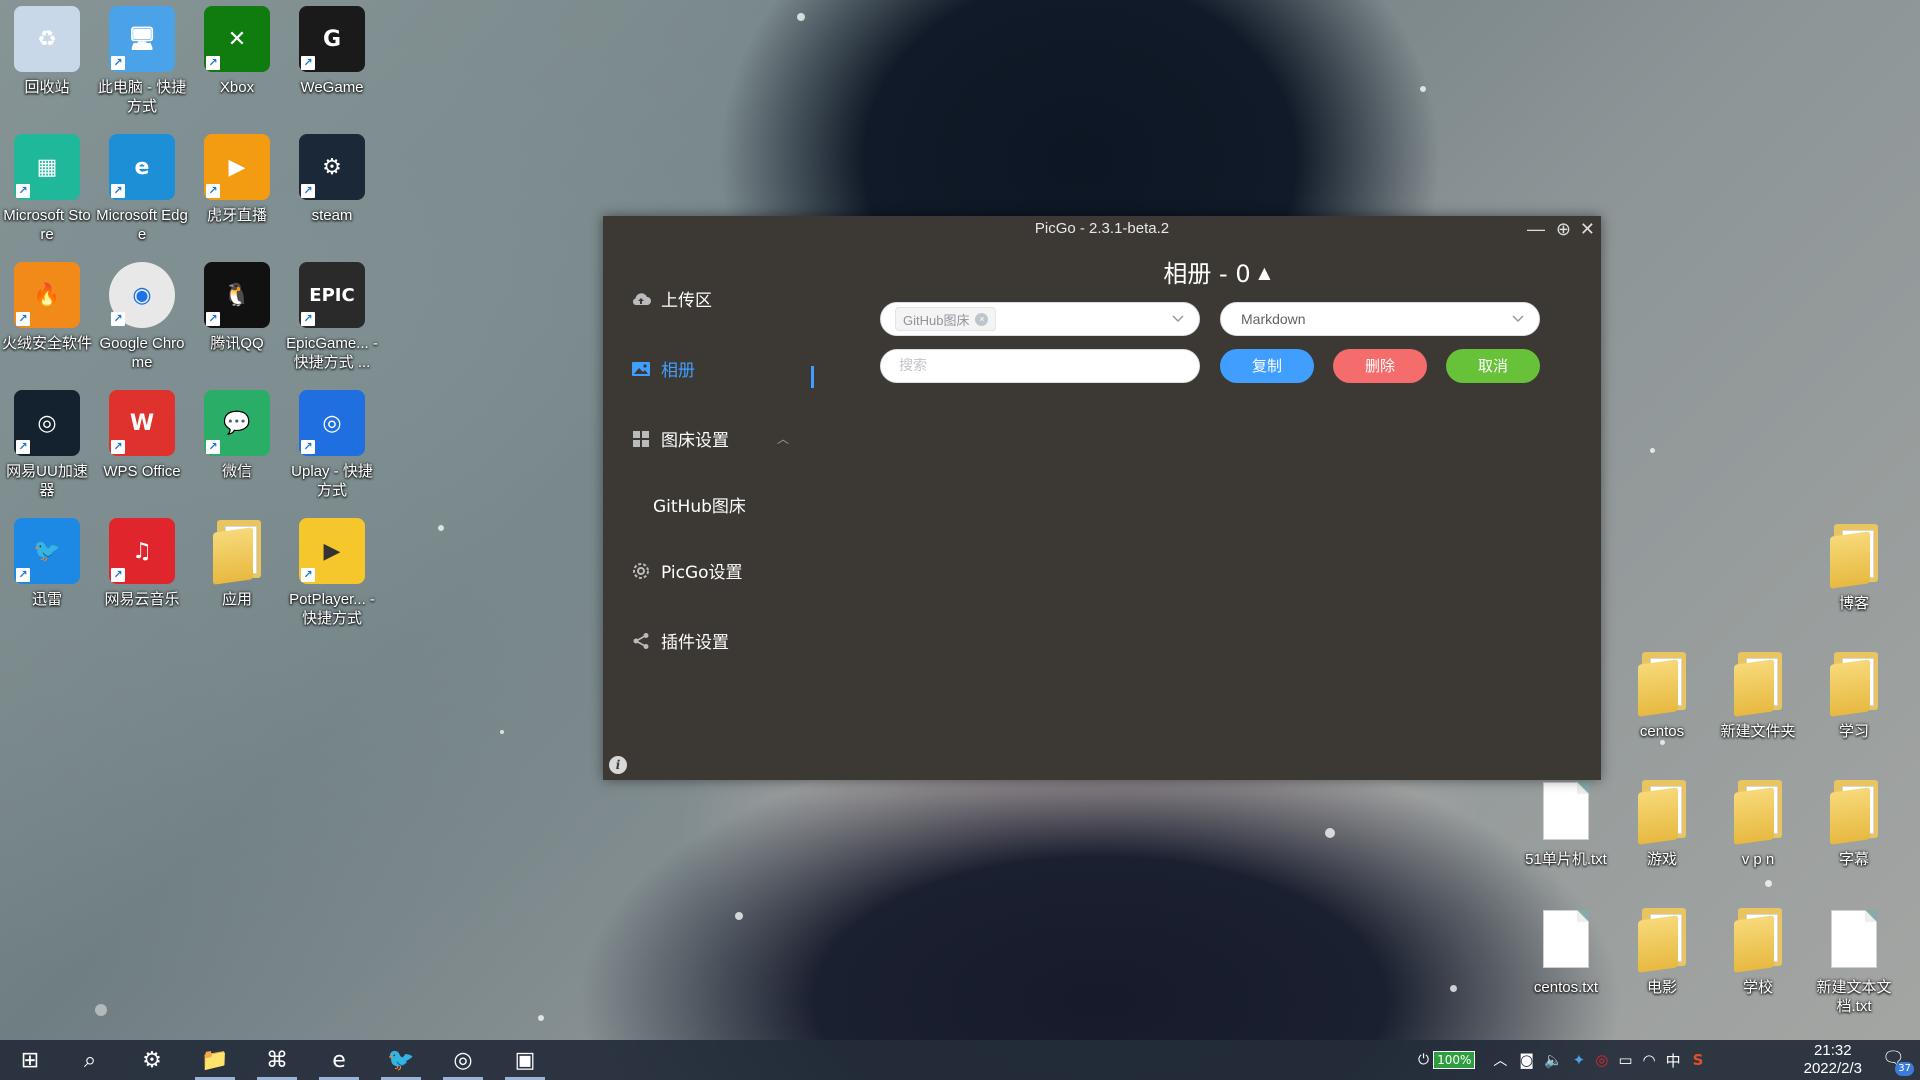 The image size is (1920, 1080). Describe the element at coordinates (641, 439) in the screenshot. I see `grid-icon` at that location.